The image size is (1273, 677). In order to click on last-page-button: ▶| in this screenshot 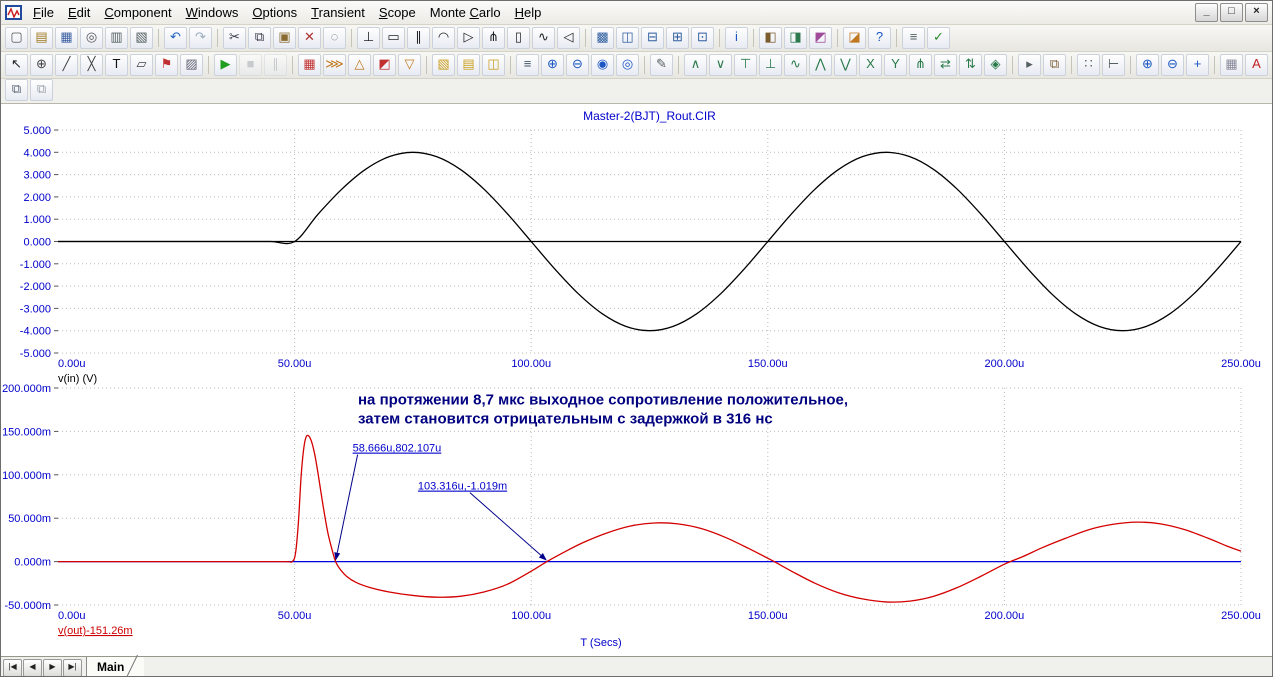, I will do `click(72, 667)`.